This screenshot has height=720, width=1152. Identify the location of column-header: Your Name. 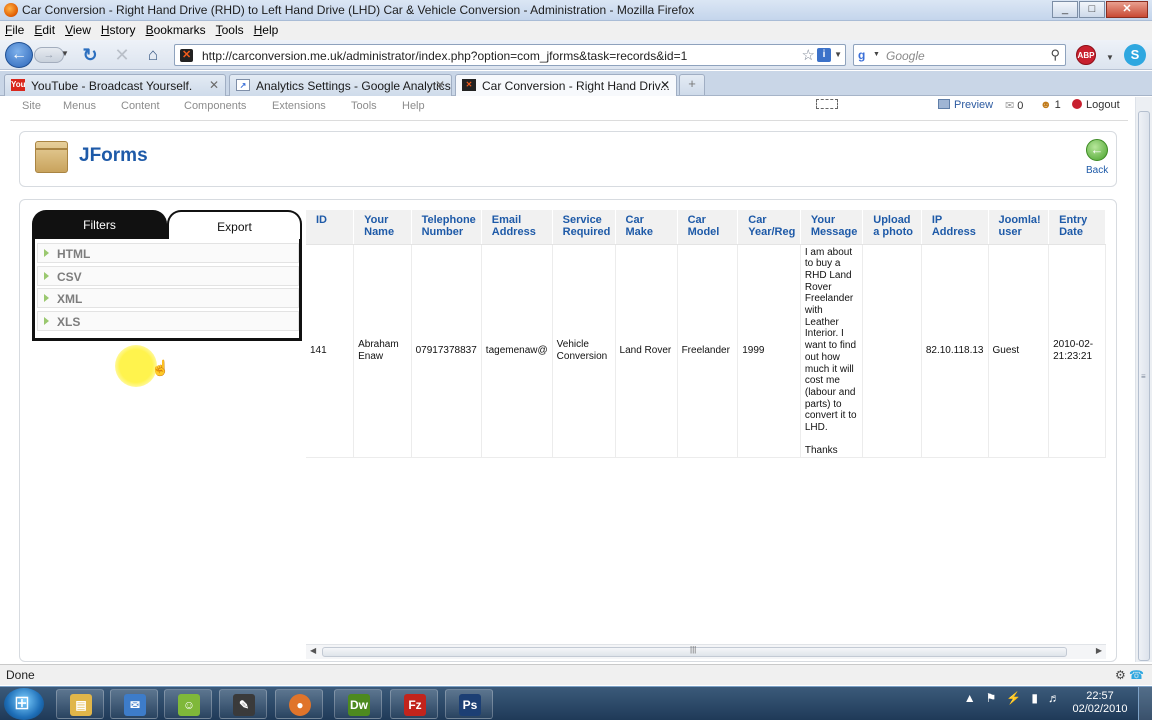
(382, 227).